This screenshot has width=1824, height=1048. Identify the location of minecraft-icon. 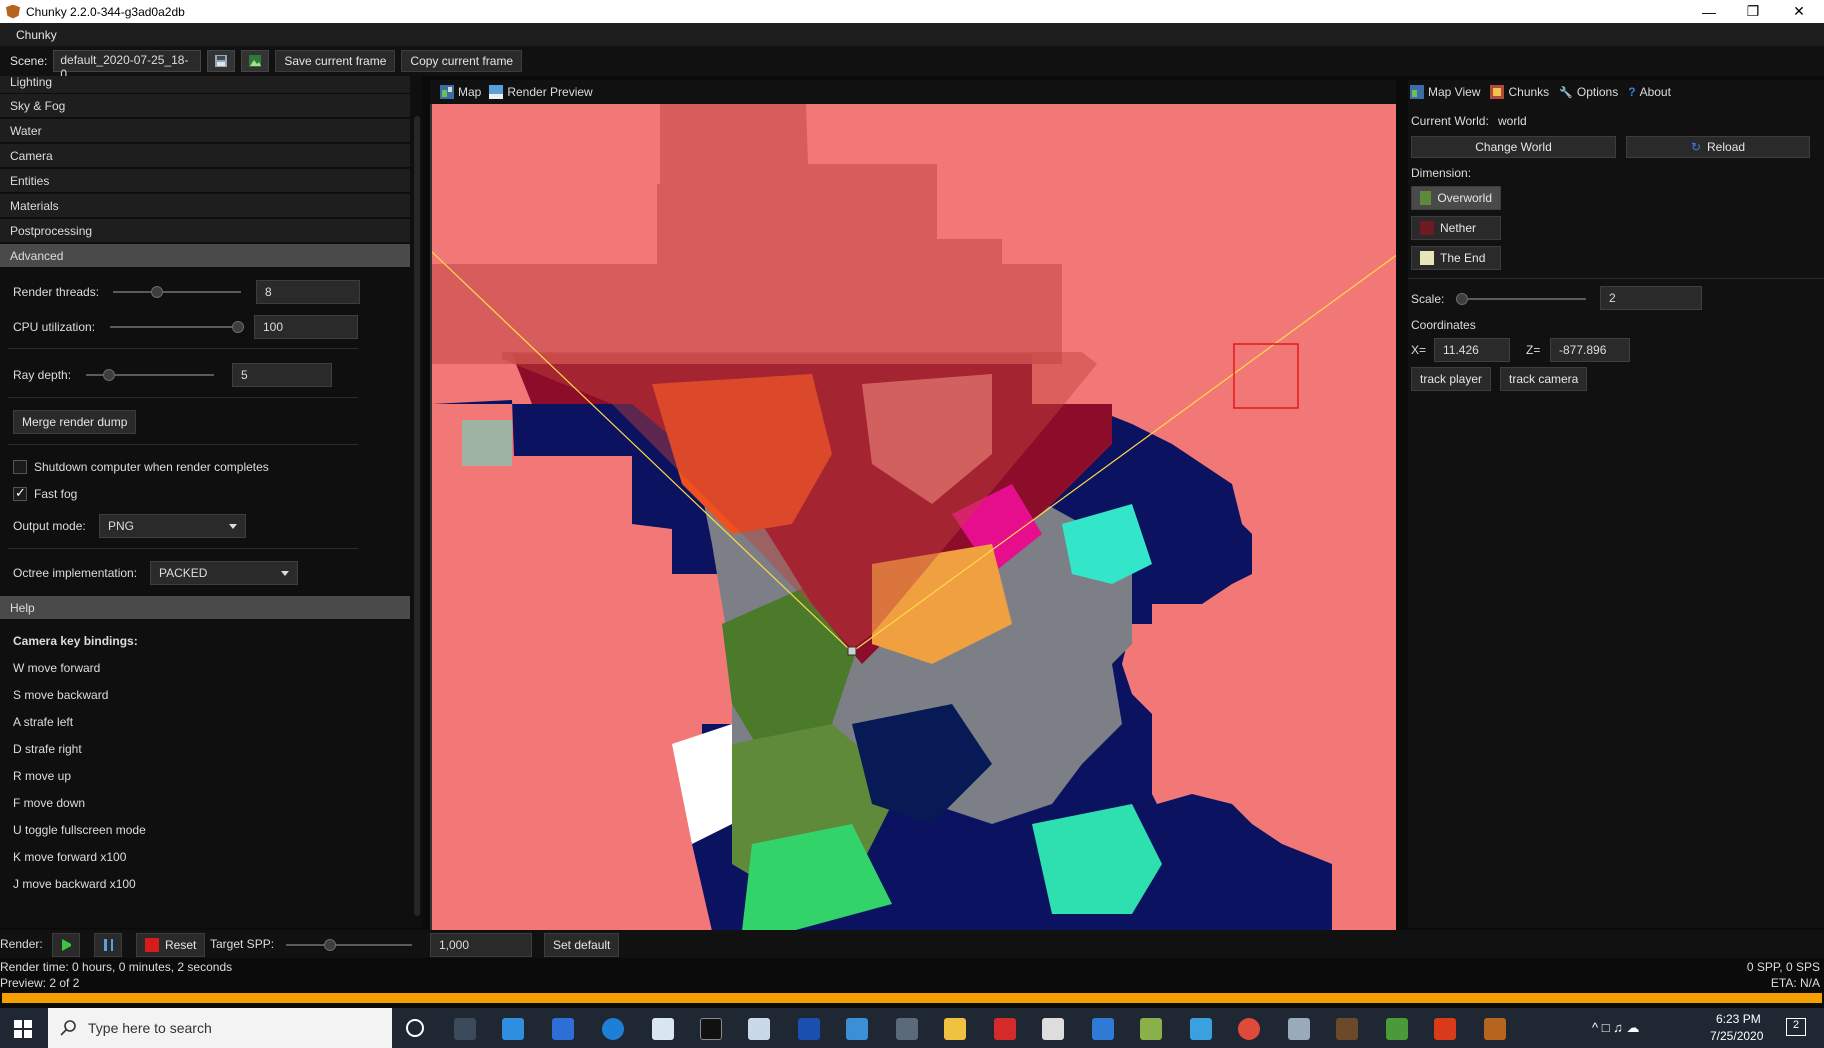
(1347, 1029).